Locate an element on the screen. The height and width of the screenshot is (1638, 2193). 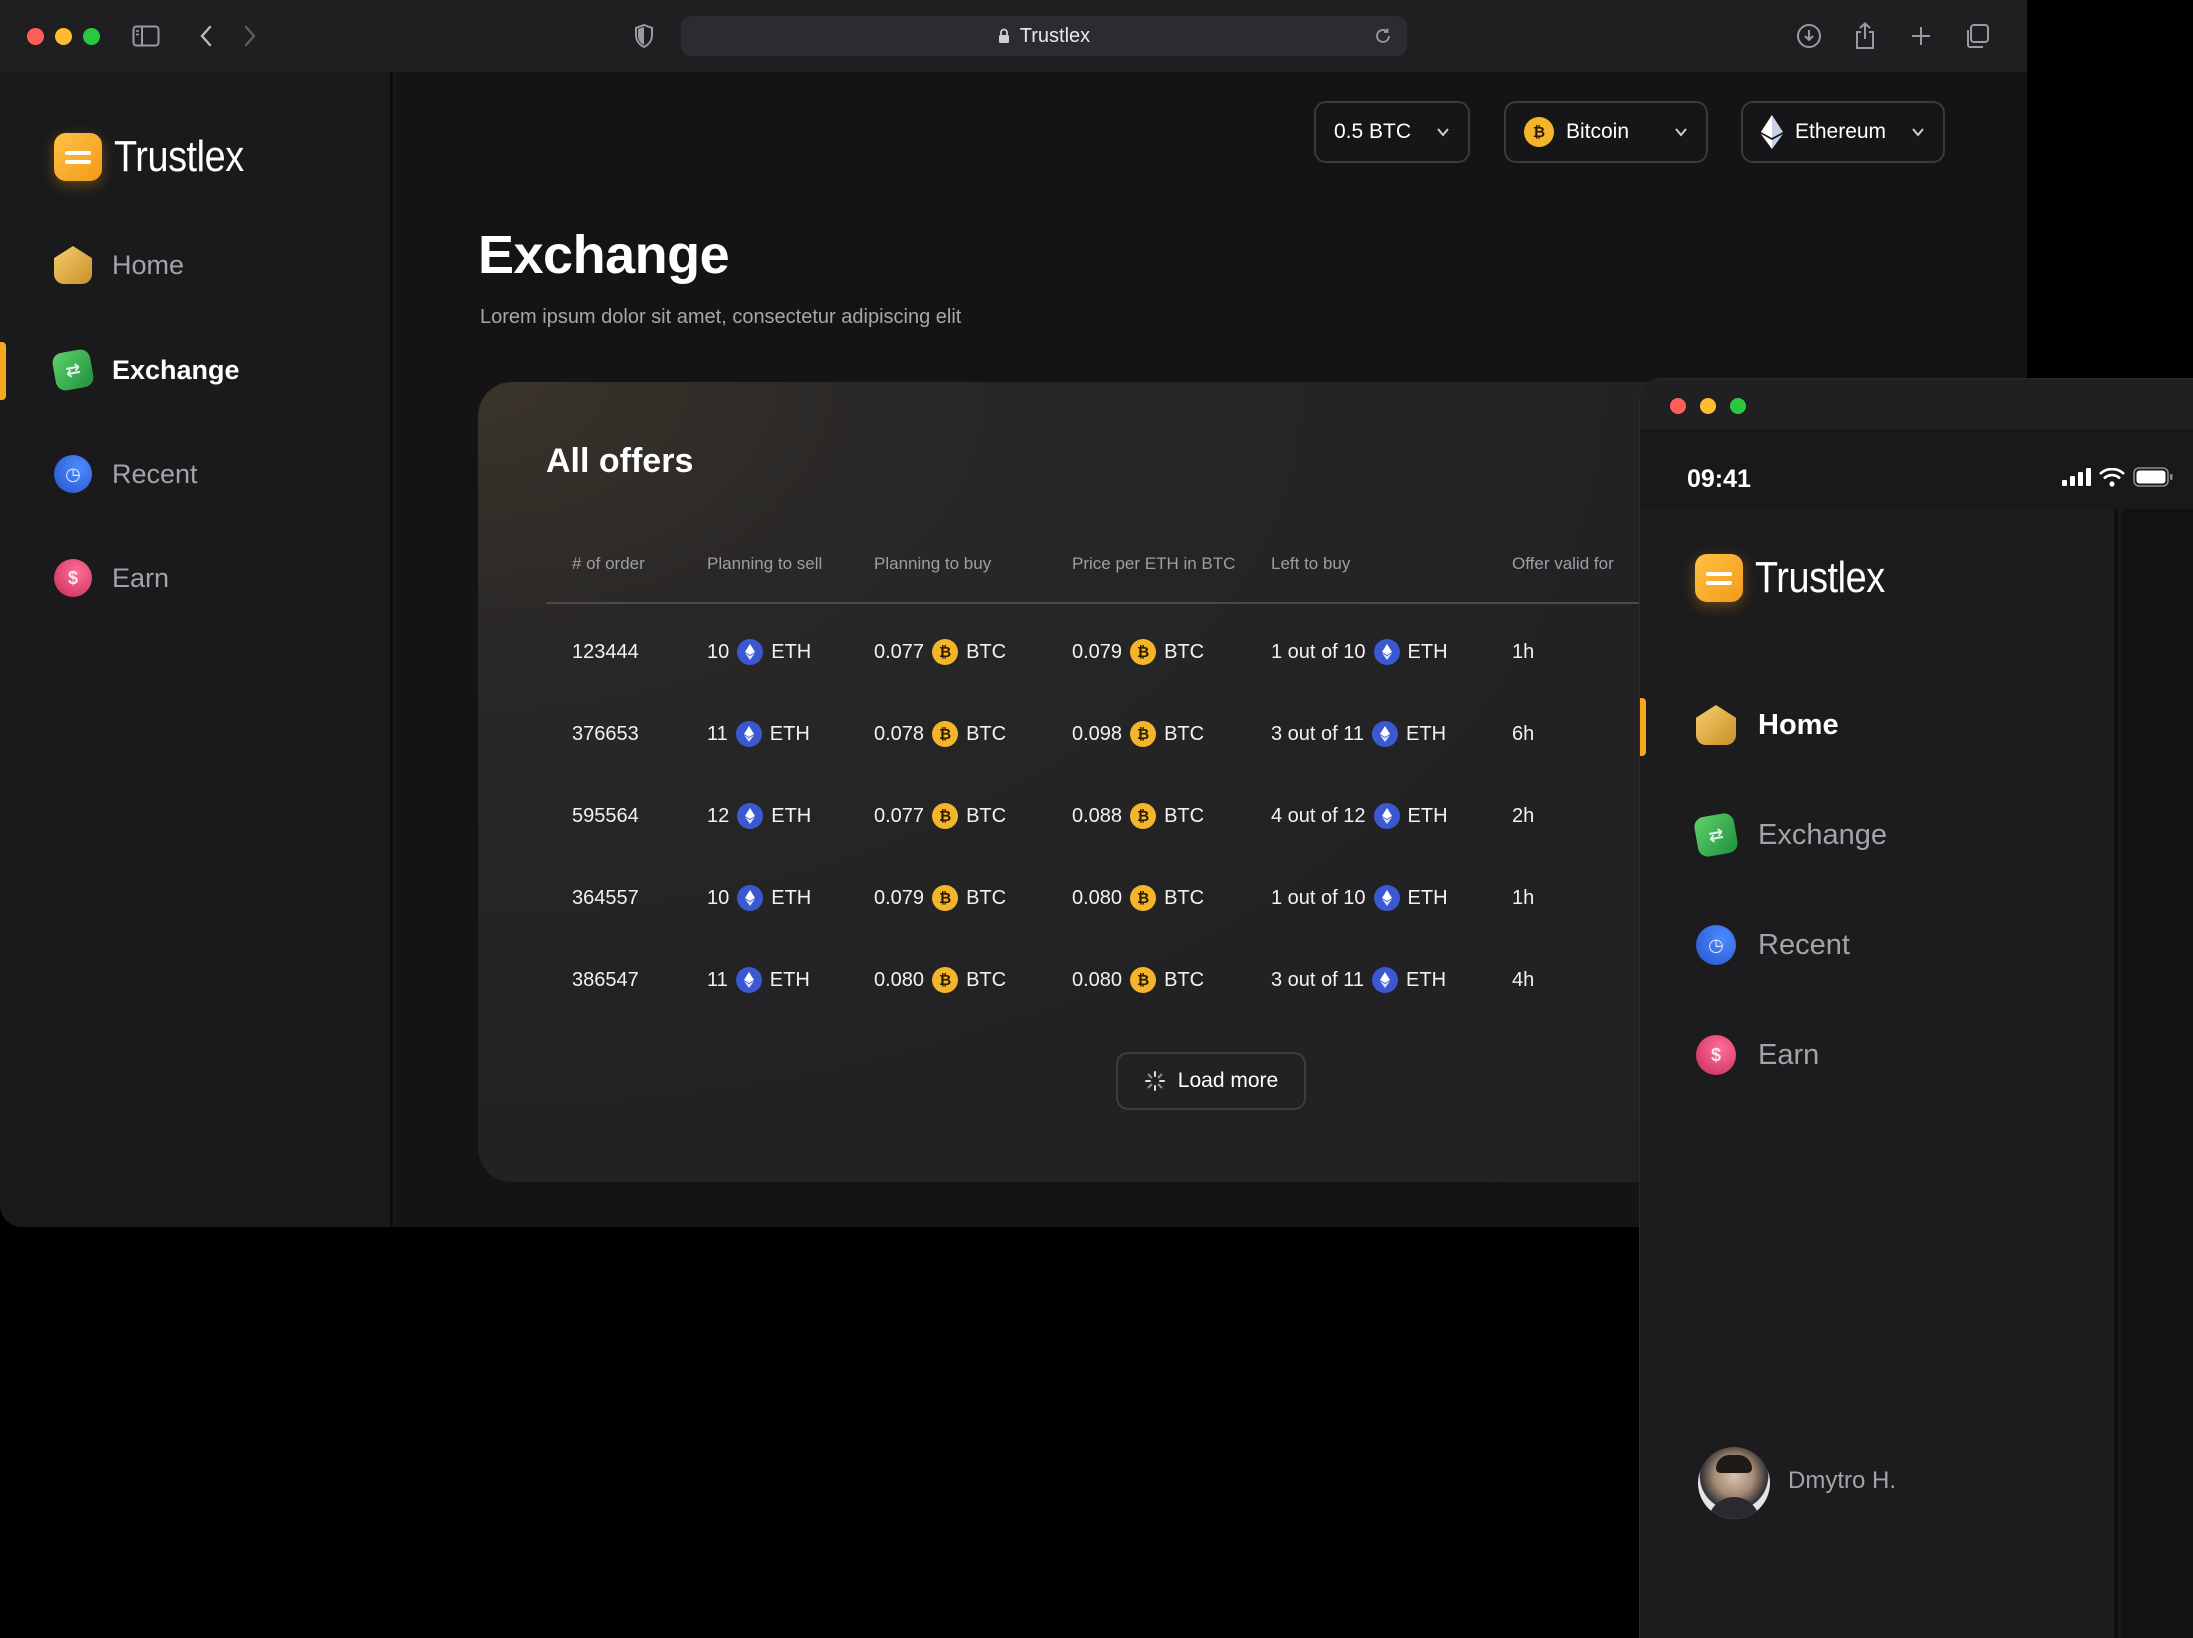
order-number-cell: 123444 is located at coordinates (605, 652).